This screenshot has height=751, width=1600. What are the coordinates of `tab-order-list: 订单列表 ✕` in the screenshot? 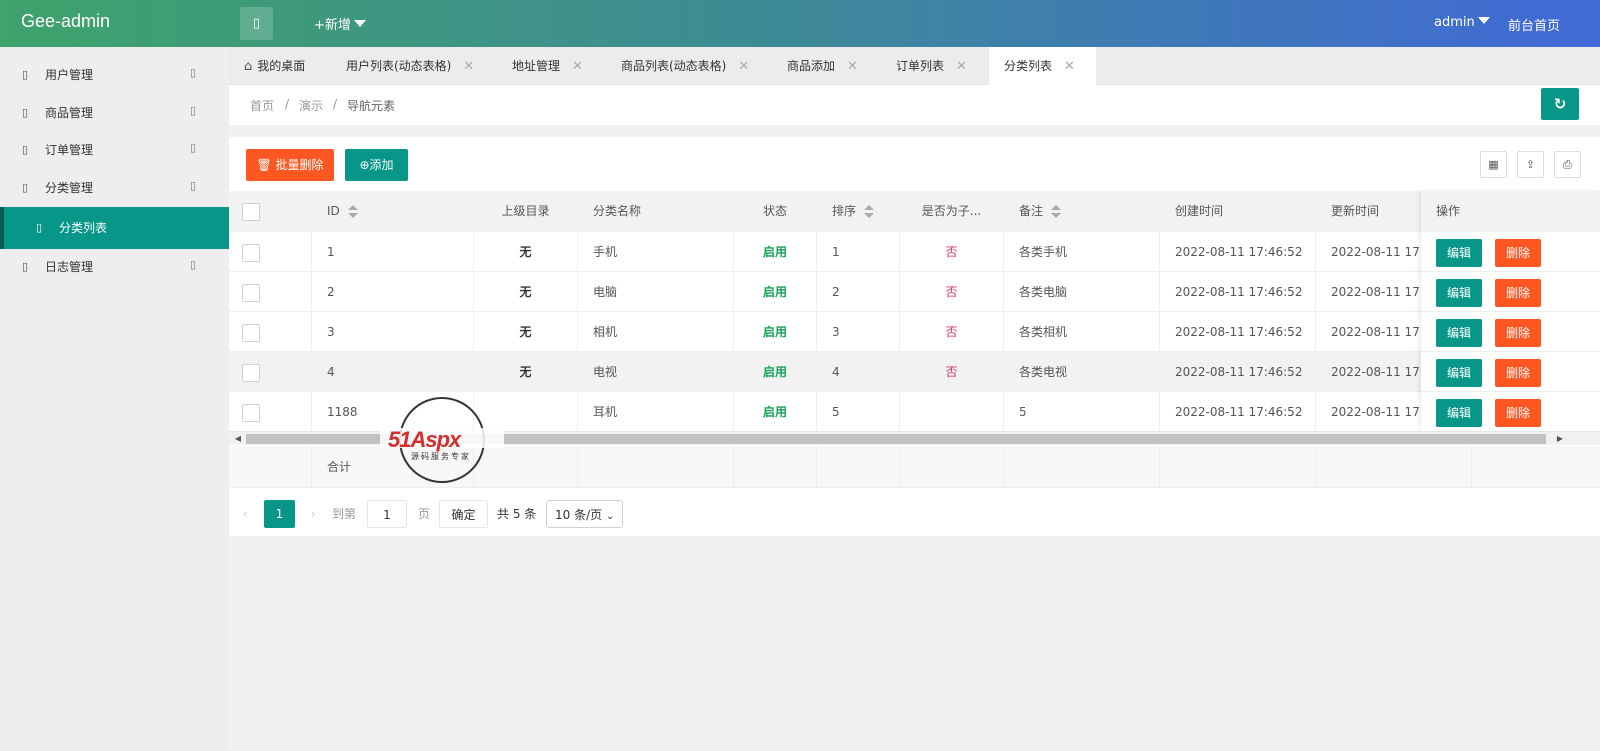 It's located at (931, 66).